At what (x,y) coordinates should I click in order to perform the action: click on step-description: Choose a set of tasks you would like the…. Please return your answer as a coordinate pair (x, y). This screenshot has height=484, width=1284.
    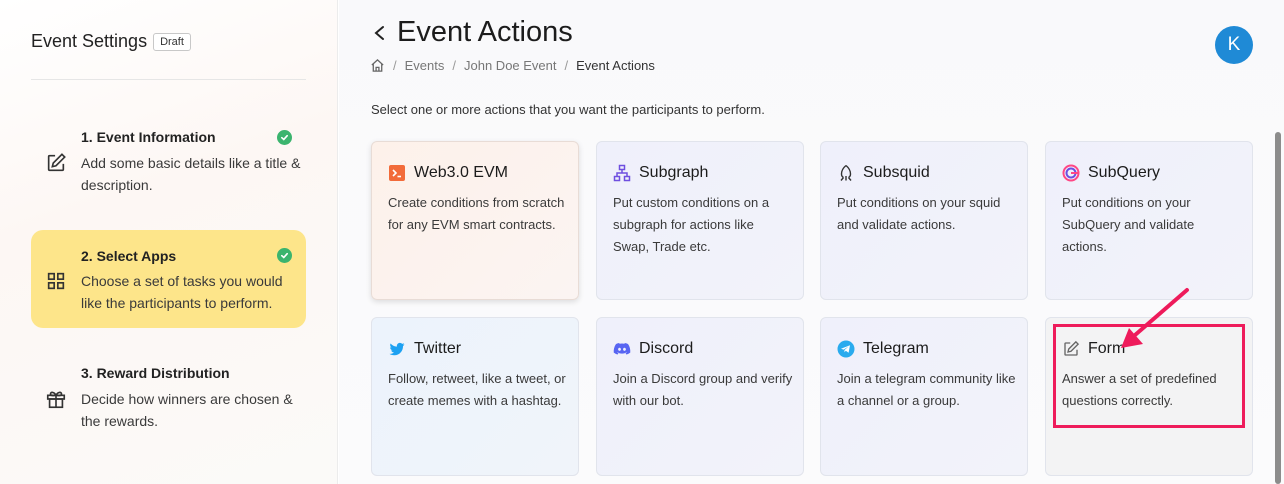
    Looking at the image, I should click on (182, 292).